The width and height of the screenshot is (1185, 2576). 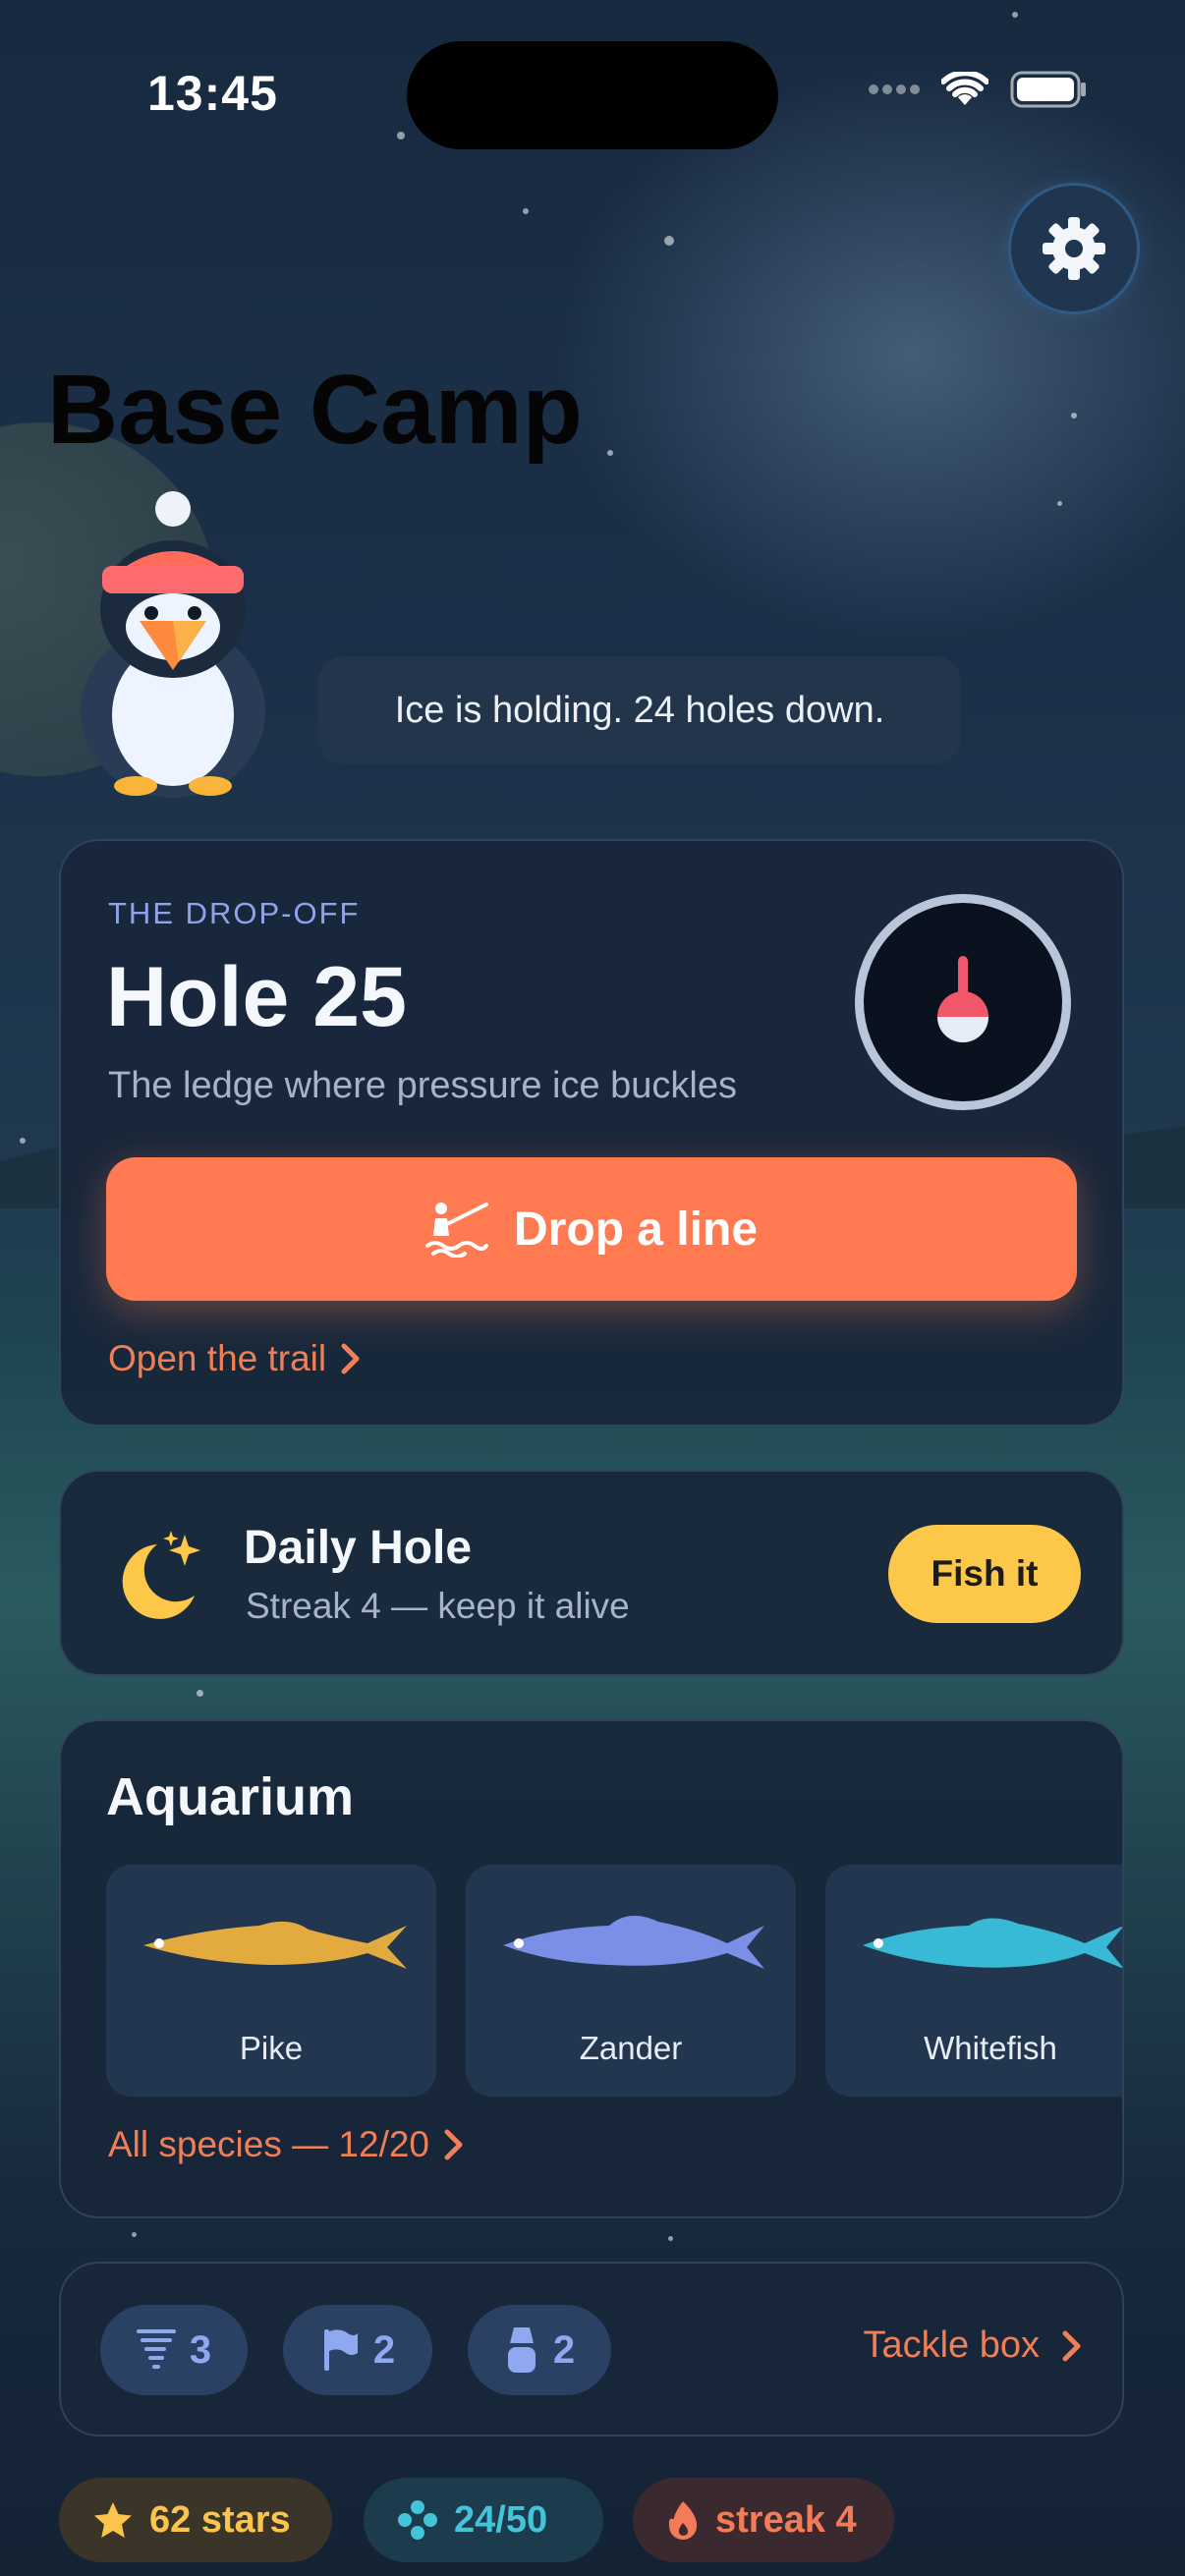 I want to click on cluster-icon, so click(x=417, y=2520).